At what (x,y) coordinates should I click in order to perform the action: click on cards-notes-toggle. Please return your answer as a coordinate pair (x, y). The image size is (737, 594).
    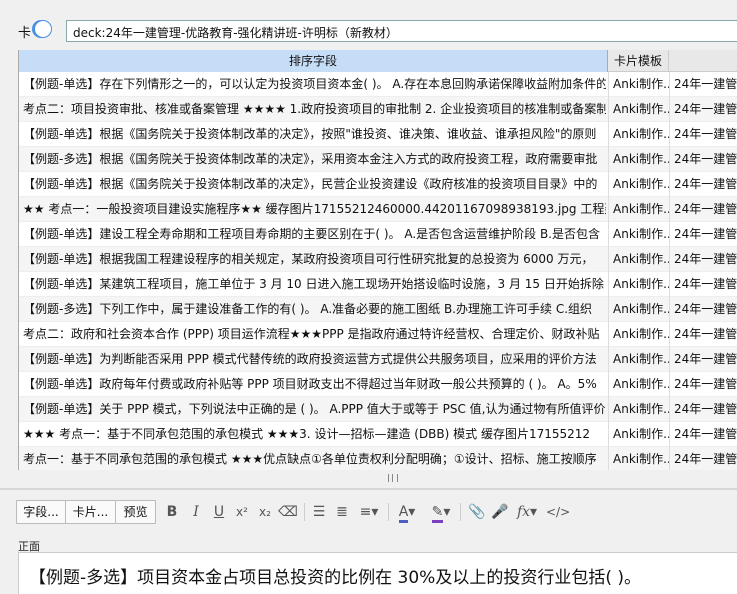
    Looking at the image, I should click on (42, 29).